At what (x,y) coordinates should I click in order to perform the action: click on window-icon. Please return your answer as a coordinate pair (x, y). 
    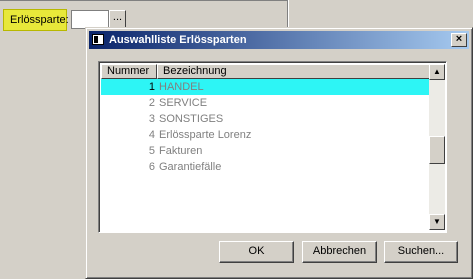
    Looking at the image, I should click on (98, 39).